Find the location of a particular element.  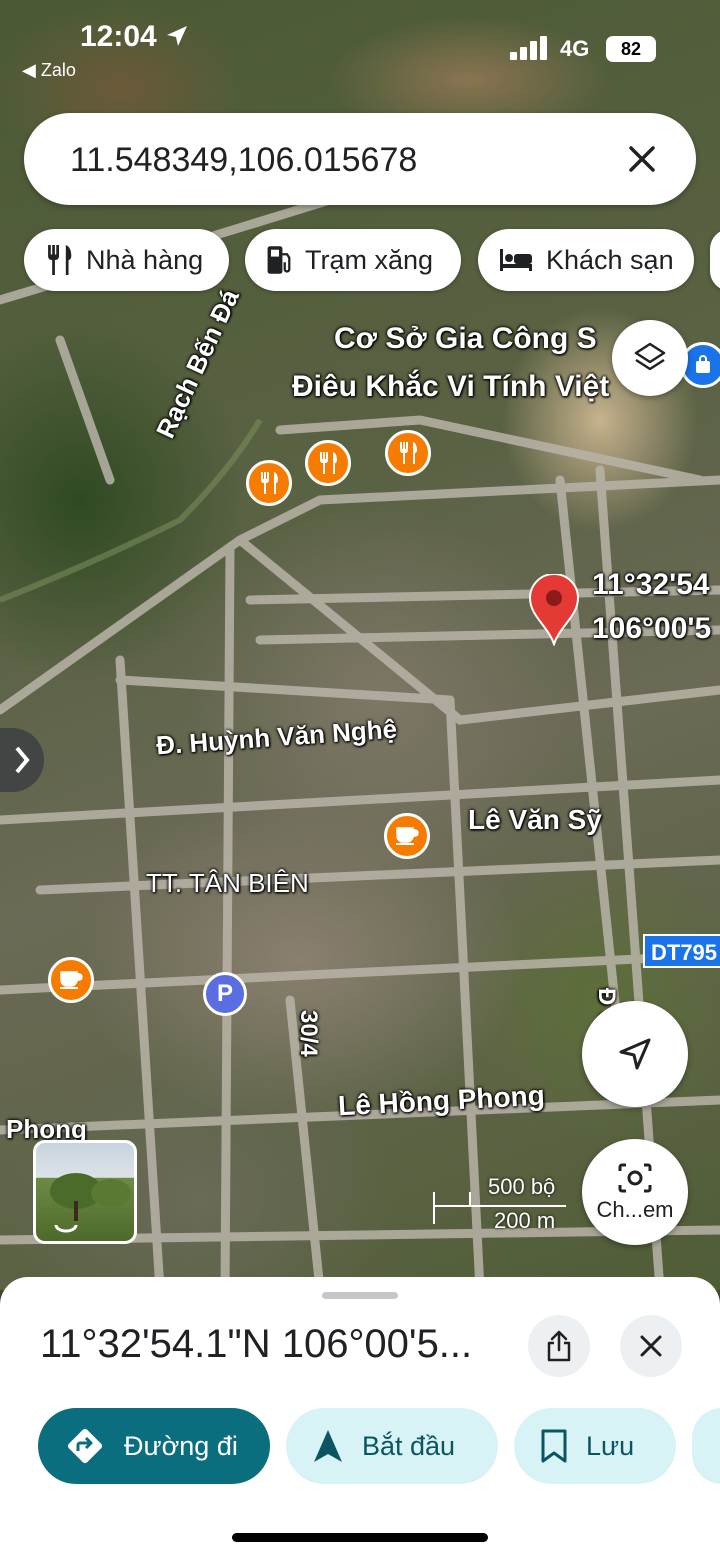

lens-search-button: Ch...em is located at coordinates (635, 1192).